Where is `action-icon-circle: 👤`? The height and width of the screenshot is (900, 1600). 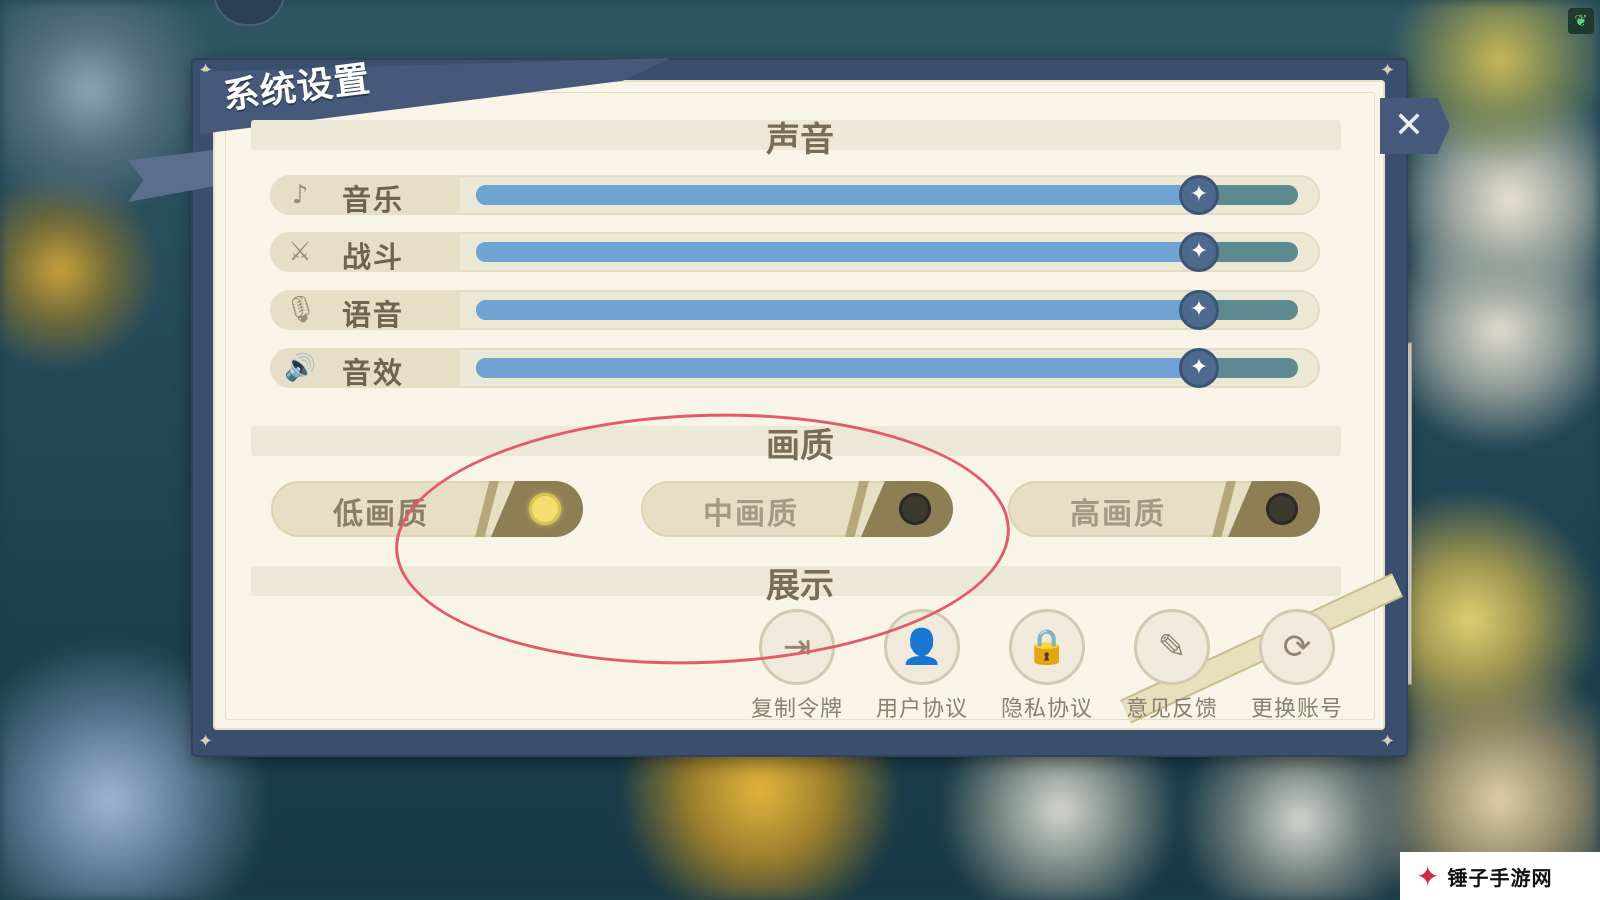 action-icon-circle: 👤 is located at coordinates (922, 647).